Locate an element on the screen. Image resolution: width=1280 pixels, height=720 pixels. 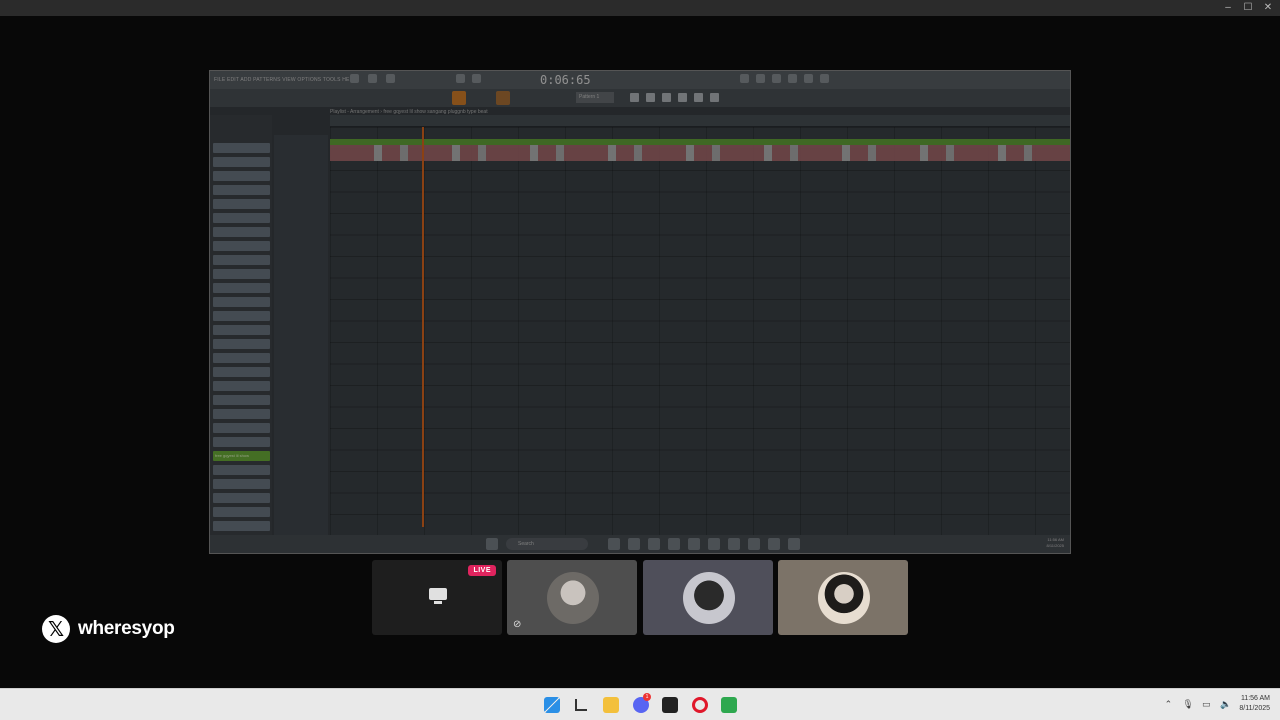
clock-time: 11:56 AM is located at coordinates (1255, 698).